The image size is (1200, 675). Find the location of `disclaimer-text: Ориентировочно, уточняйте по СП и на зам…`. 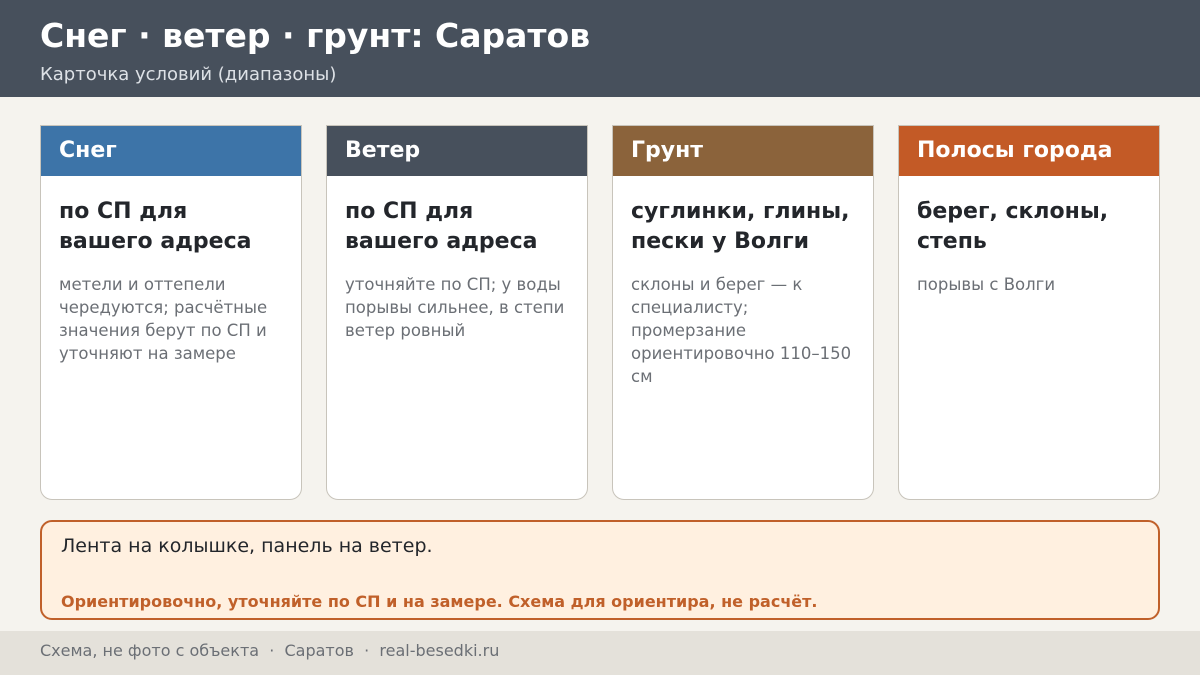

disclaimer-text: Ориентировочно, уточняйте по СП и на зам… is located at coordinates (439, 601).